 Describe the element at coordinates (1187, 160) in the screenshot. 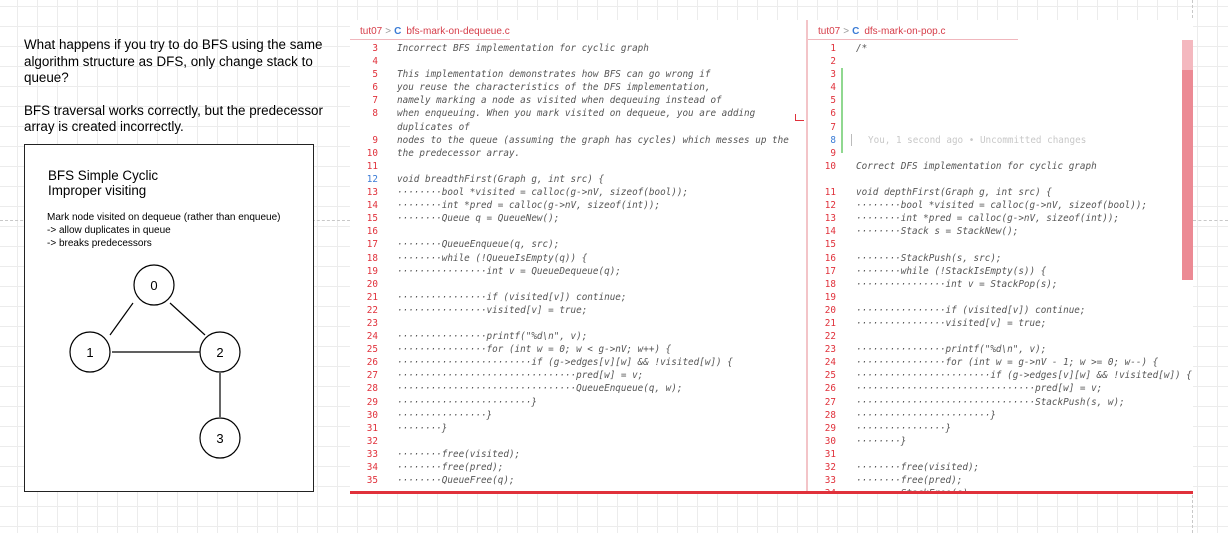

I see `scrollbar-thumb` at that location.